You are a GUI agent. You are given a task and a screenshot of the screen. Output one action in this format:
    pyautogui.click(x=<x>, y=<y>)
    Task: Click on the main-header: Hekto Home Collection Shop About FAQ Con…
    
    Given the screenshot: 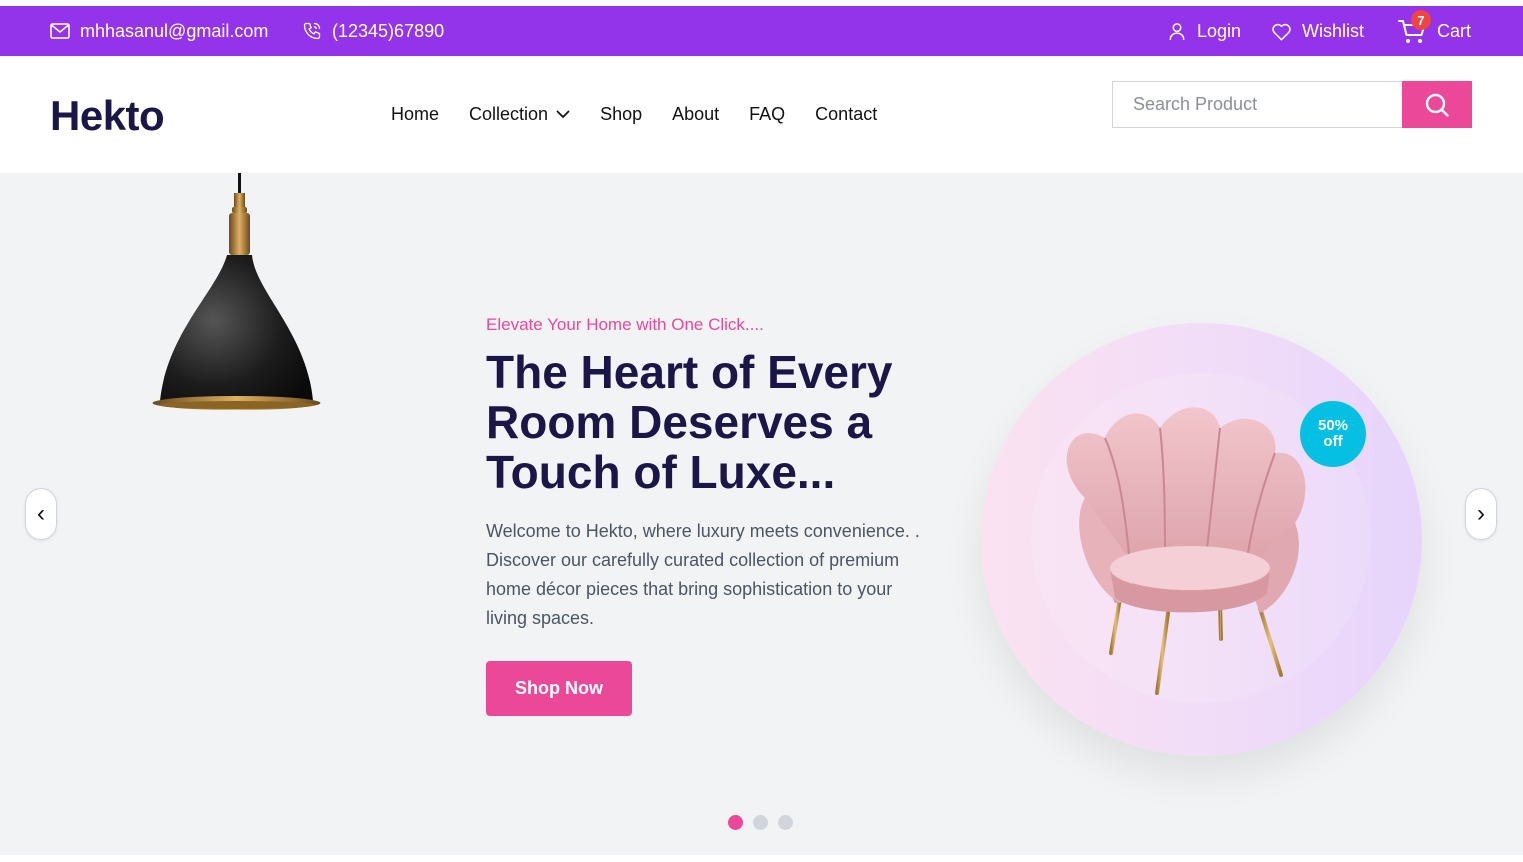 What is the action you would take?
    pyautogui.click(x=761, y=114)
    